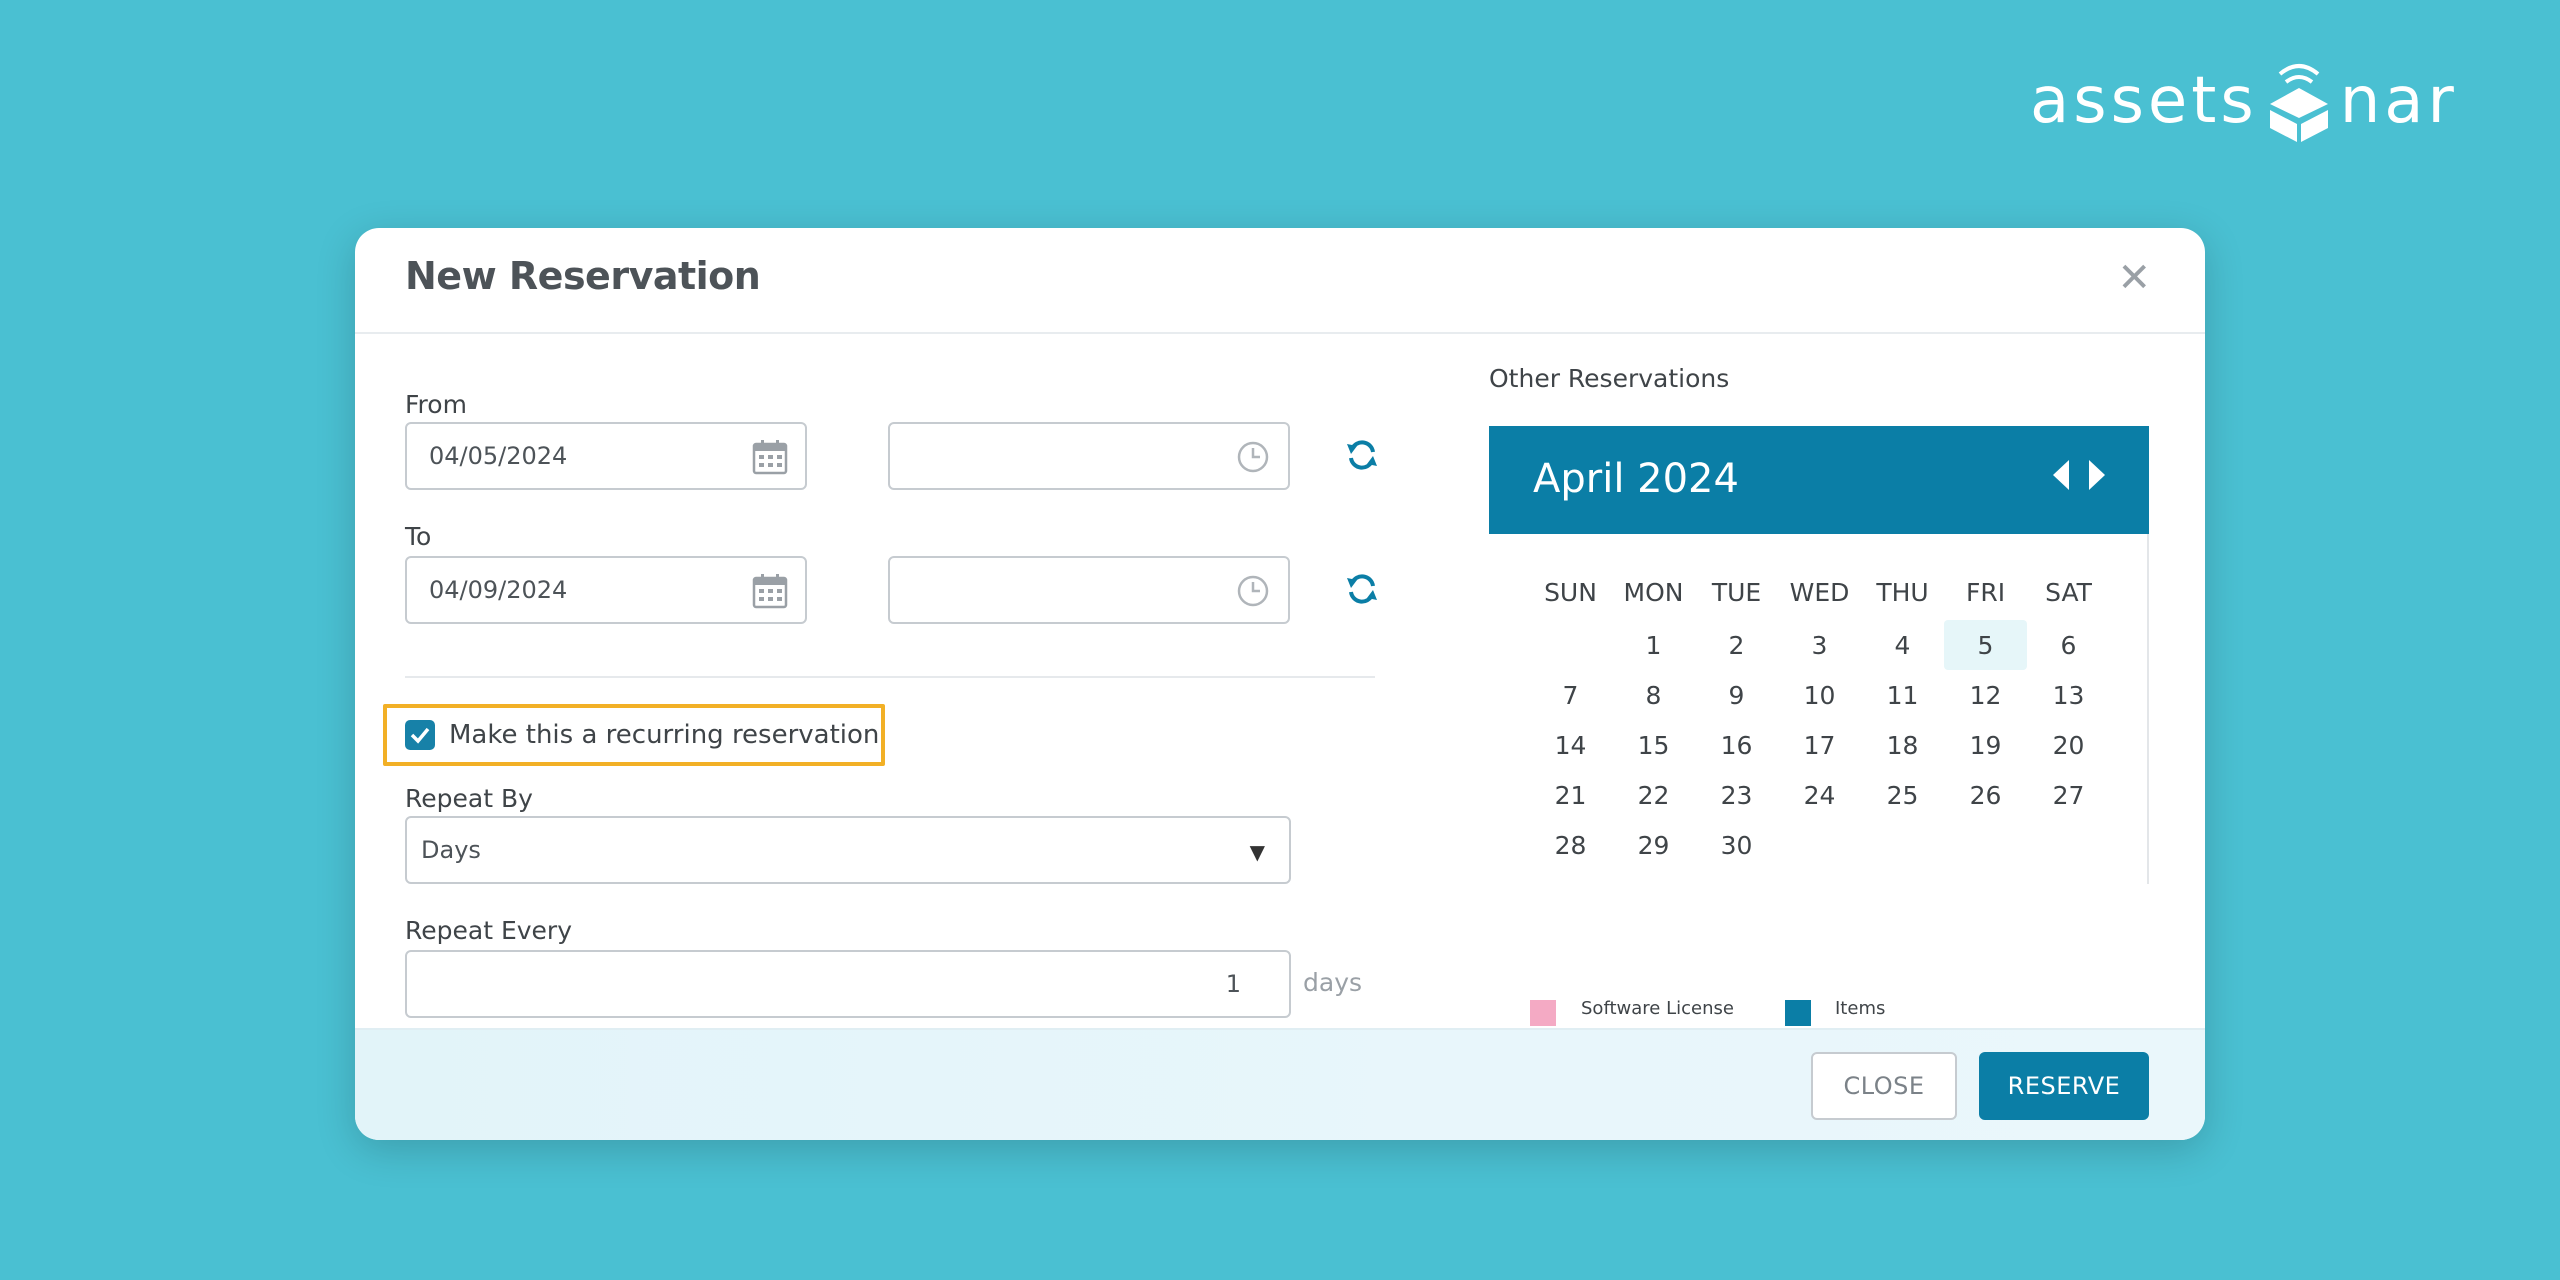 This screenshot has height=1280, width=2560. Describe the element at coordinates (848, 984) in the screenshot. I see `repeat-every-input: 1` at that location.